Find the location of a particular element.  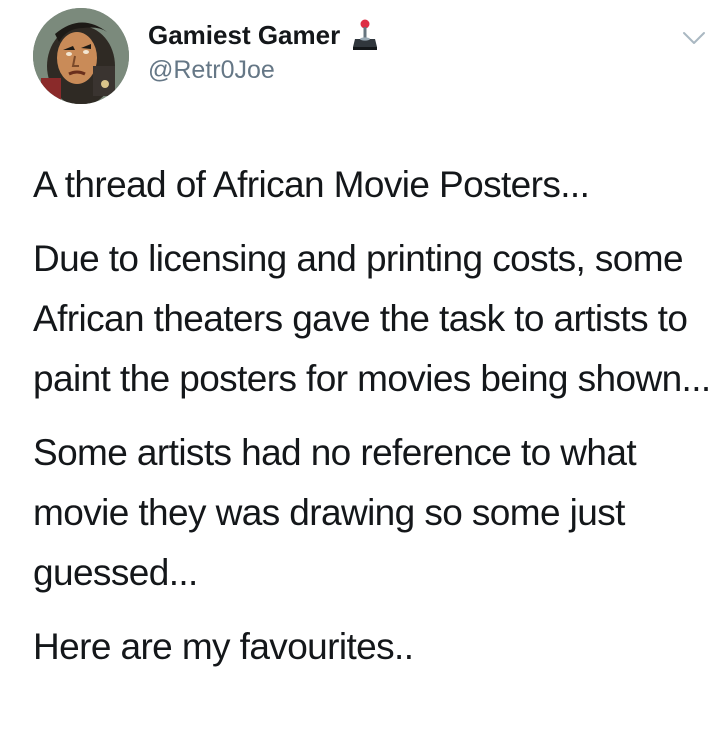

handle: @Retr0Joe is located at coordinates (263, 70).